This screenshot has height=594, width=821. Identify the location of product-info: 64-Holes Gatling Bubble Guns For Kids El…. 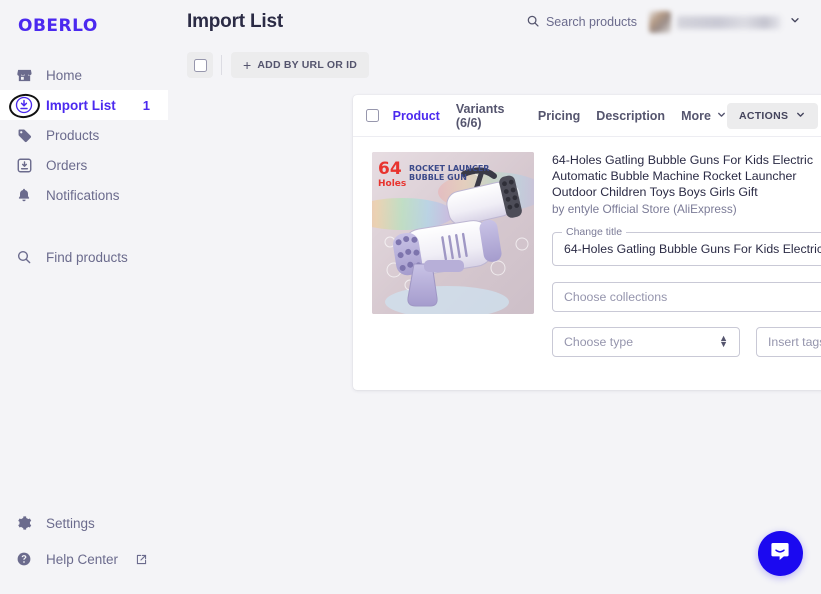
(677, 254).